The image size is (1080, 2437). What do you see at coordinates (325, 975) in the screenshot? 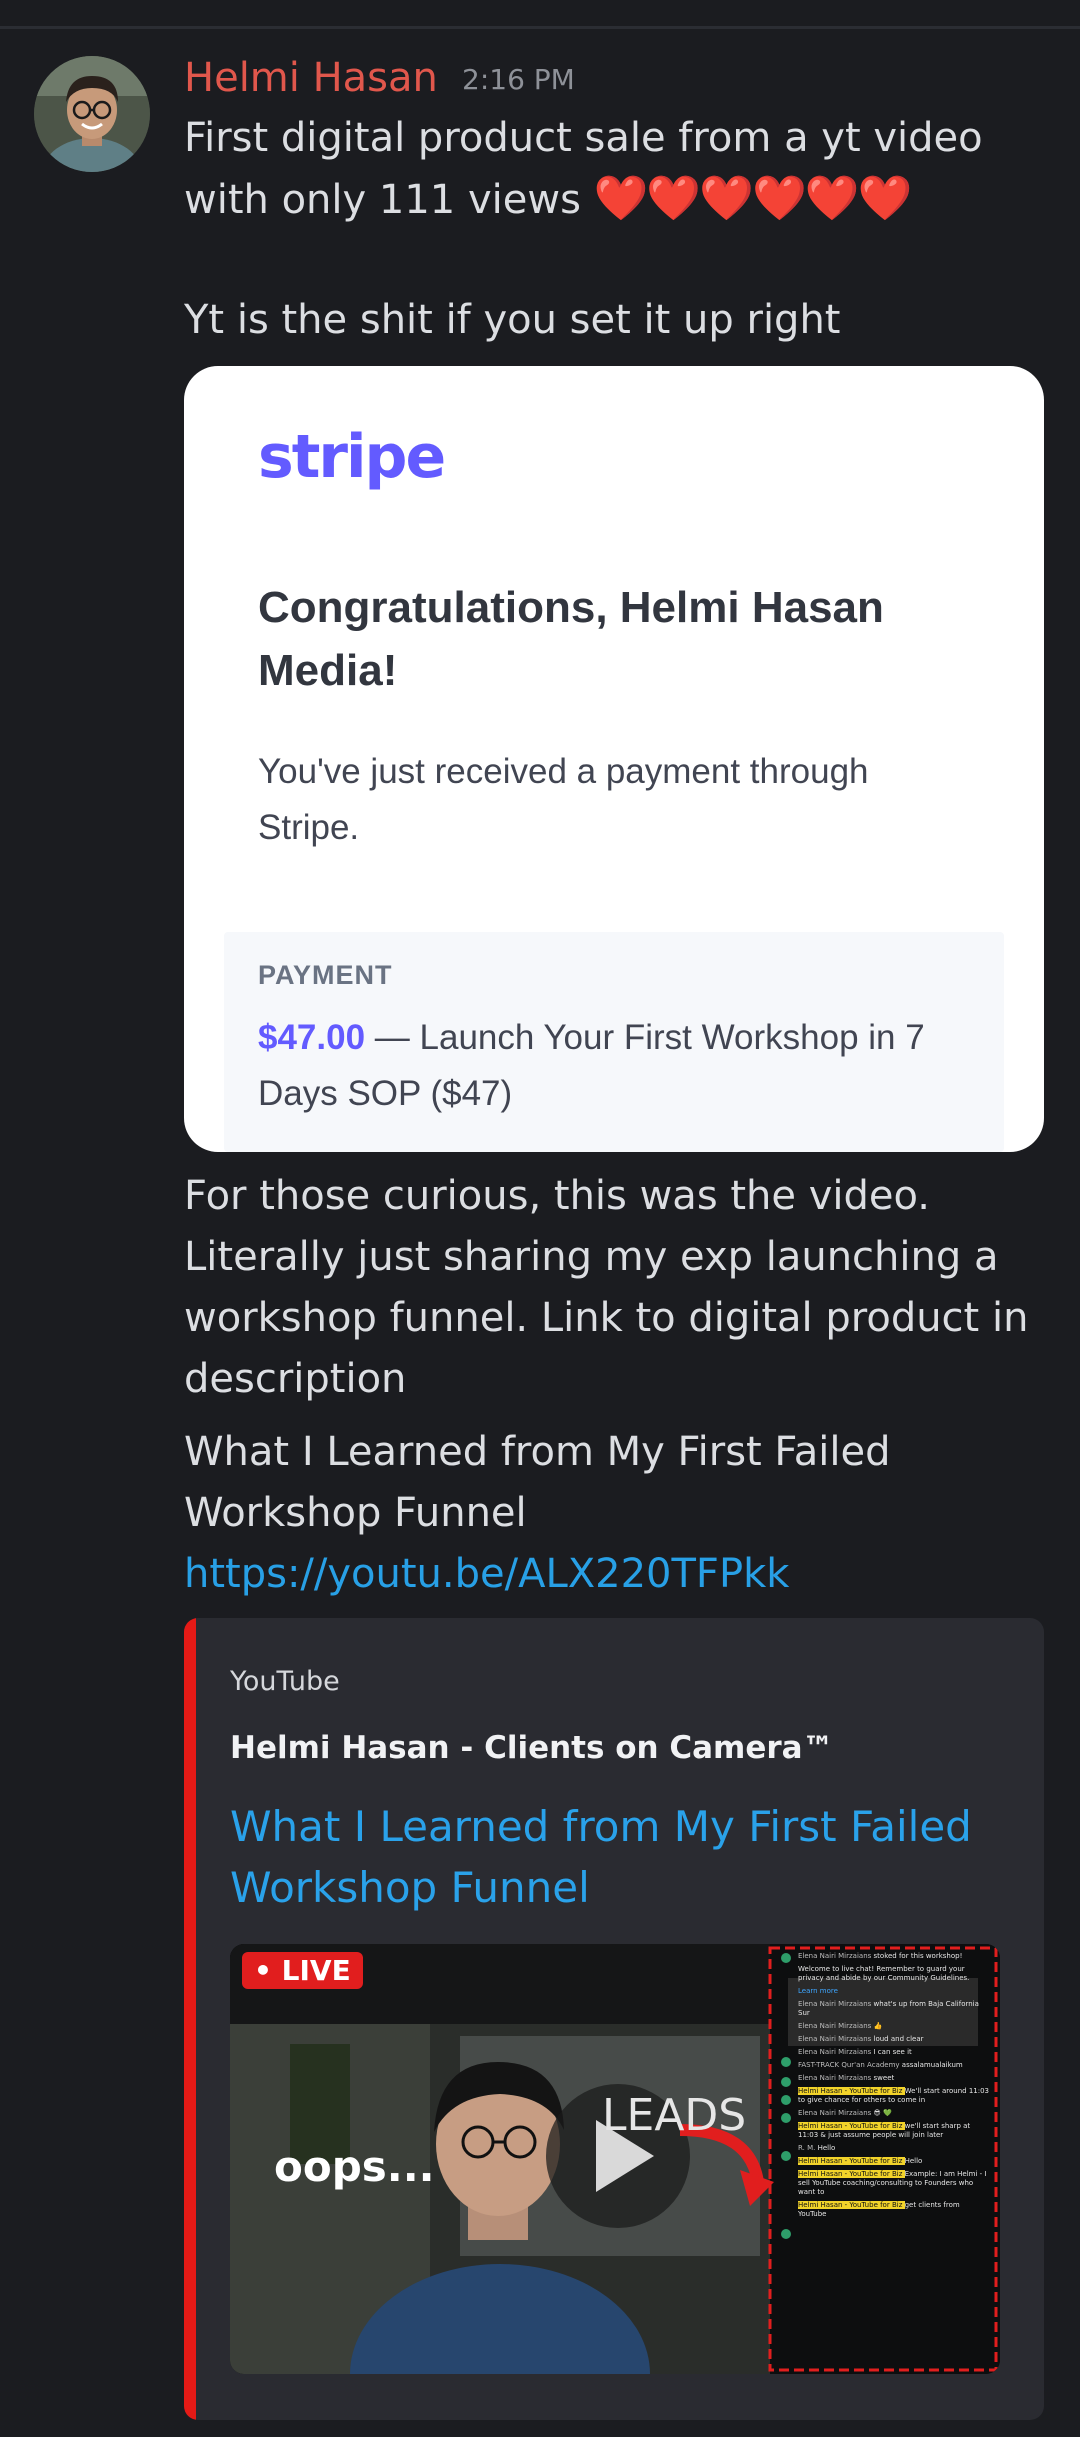
I see `payment-label: PAYMENT` at bounding box center [325, 975].